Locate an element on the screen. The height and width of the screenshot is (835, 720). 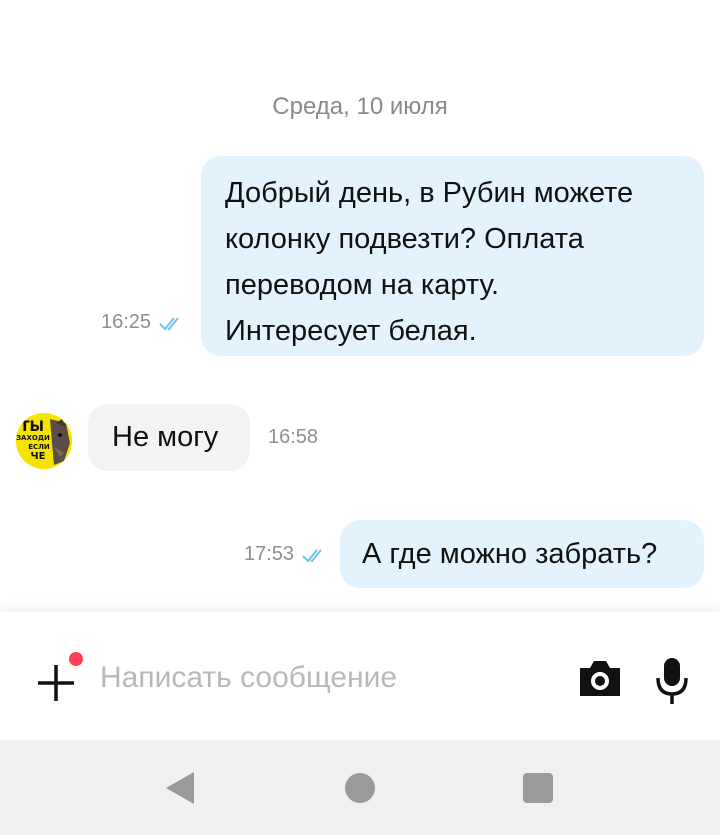
home-button is located at coordinates (360, 788).